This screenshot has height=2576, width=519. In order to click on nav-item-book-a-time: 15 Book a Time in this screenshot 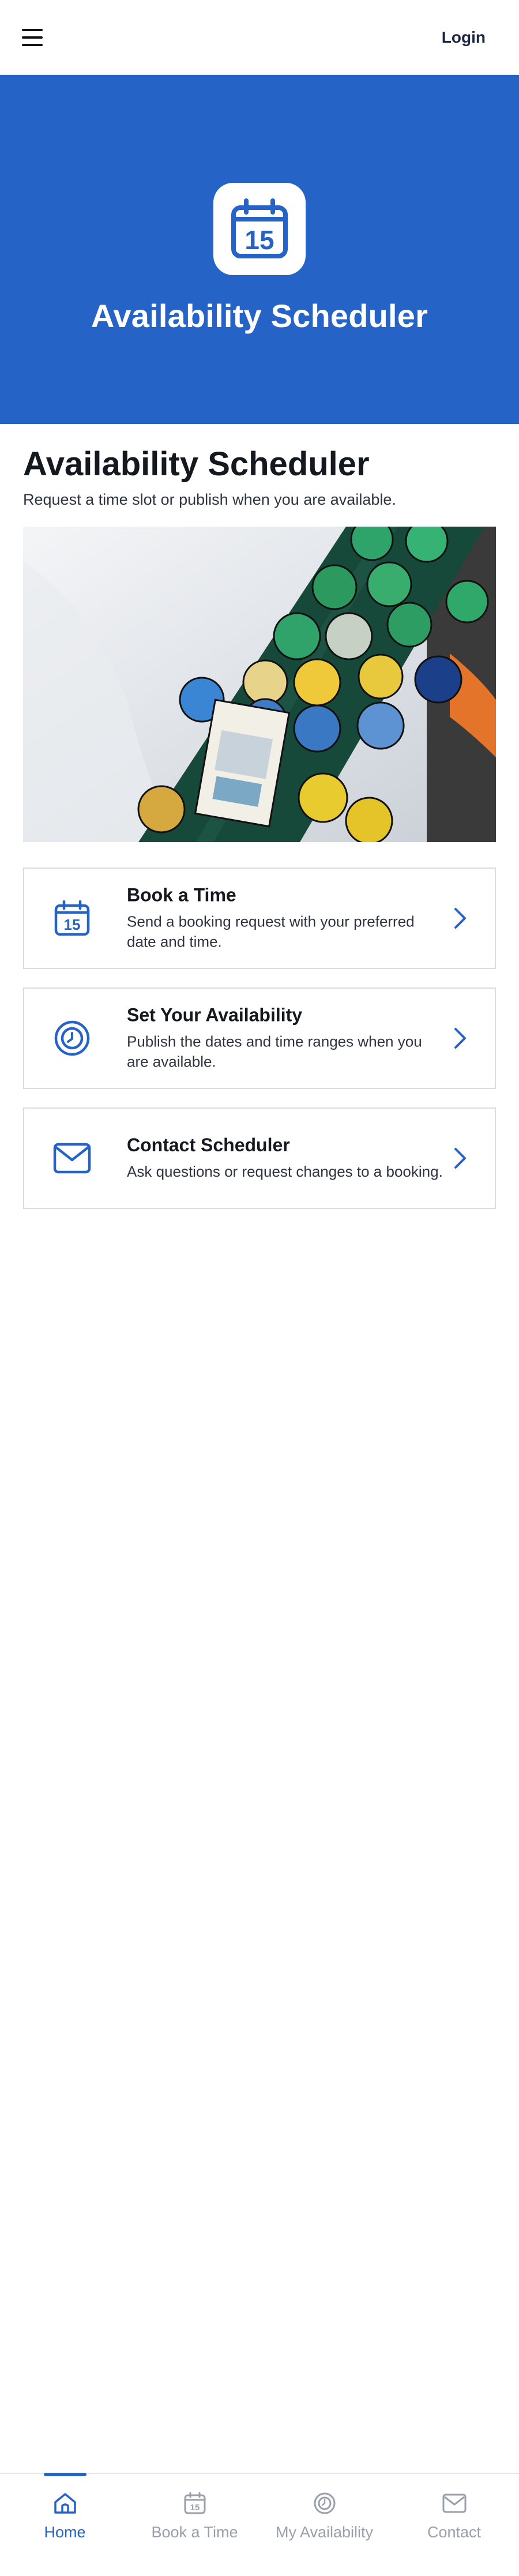, I will do `click(195, 2525)`.